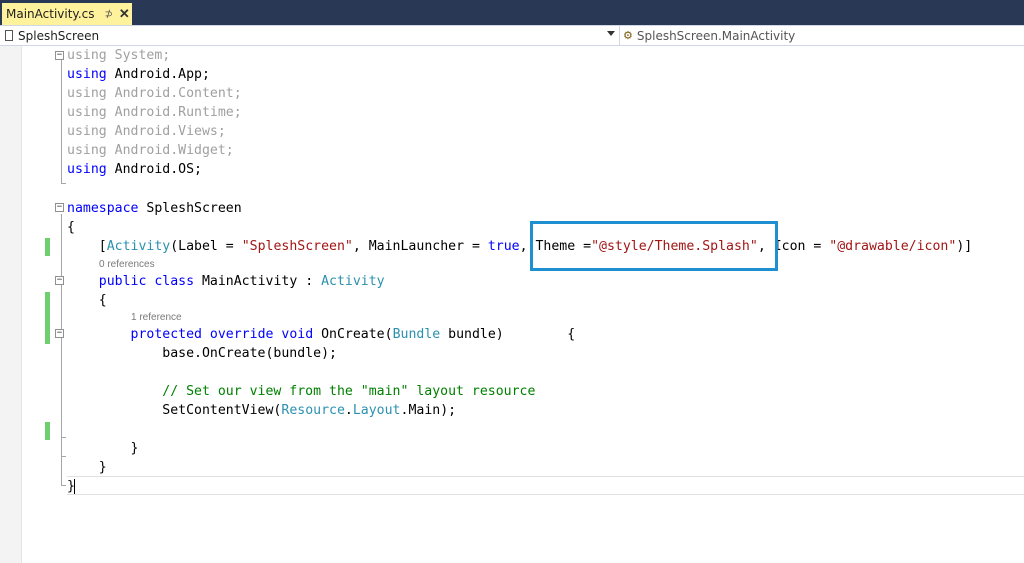 The width and height of the screenshot is (1024, 563). What do you see at coordinates (103, 208) in the screenshot?
I see `keyword: namespace` at bounding box center [103, 208].